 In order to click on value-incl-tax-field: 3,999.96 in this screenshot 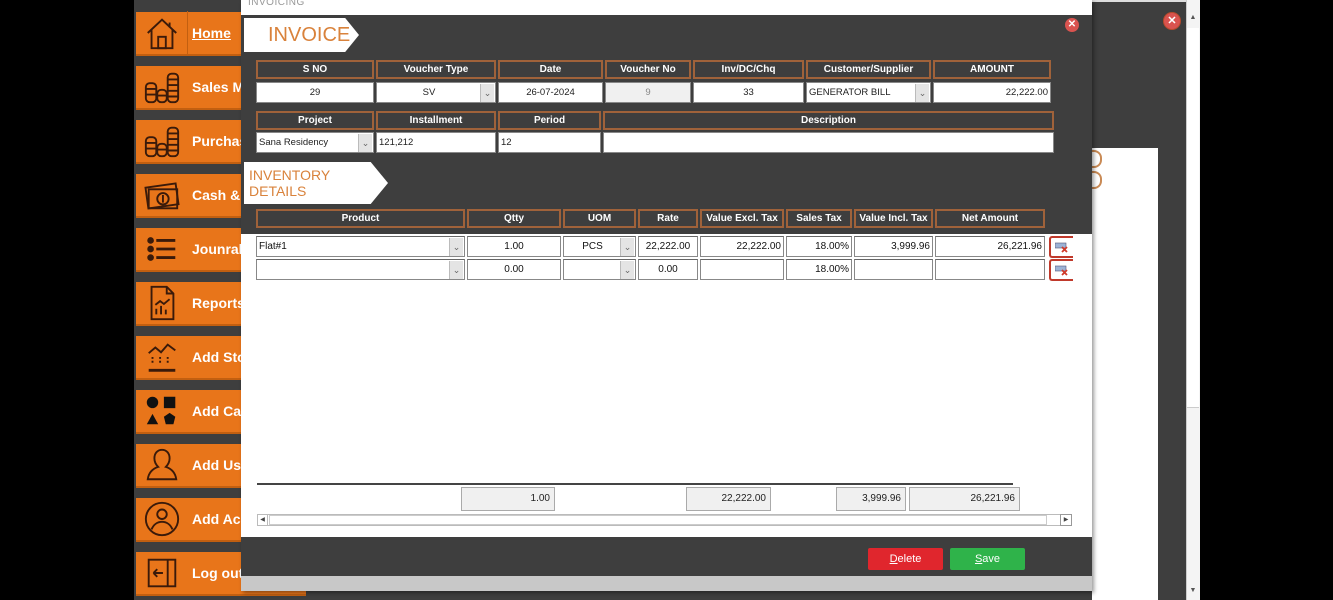, I will do `click(893, 246)`.